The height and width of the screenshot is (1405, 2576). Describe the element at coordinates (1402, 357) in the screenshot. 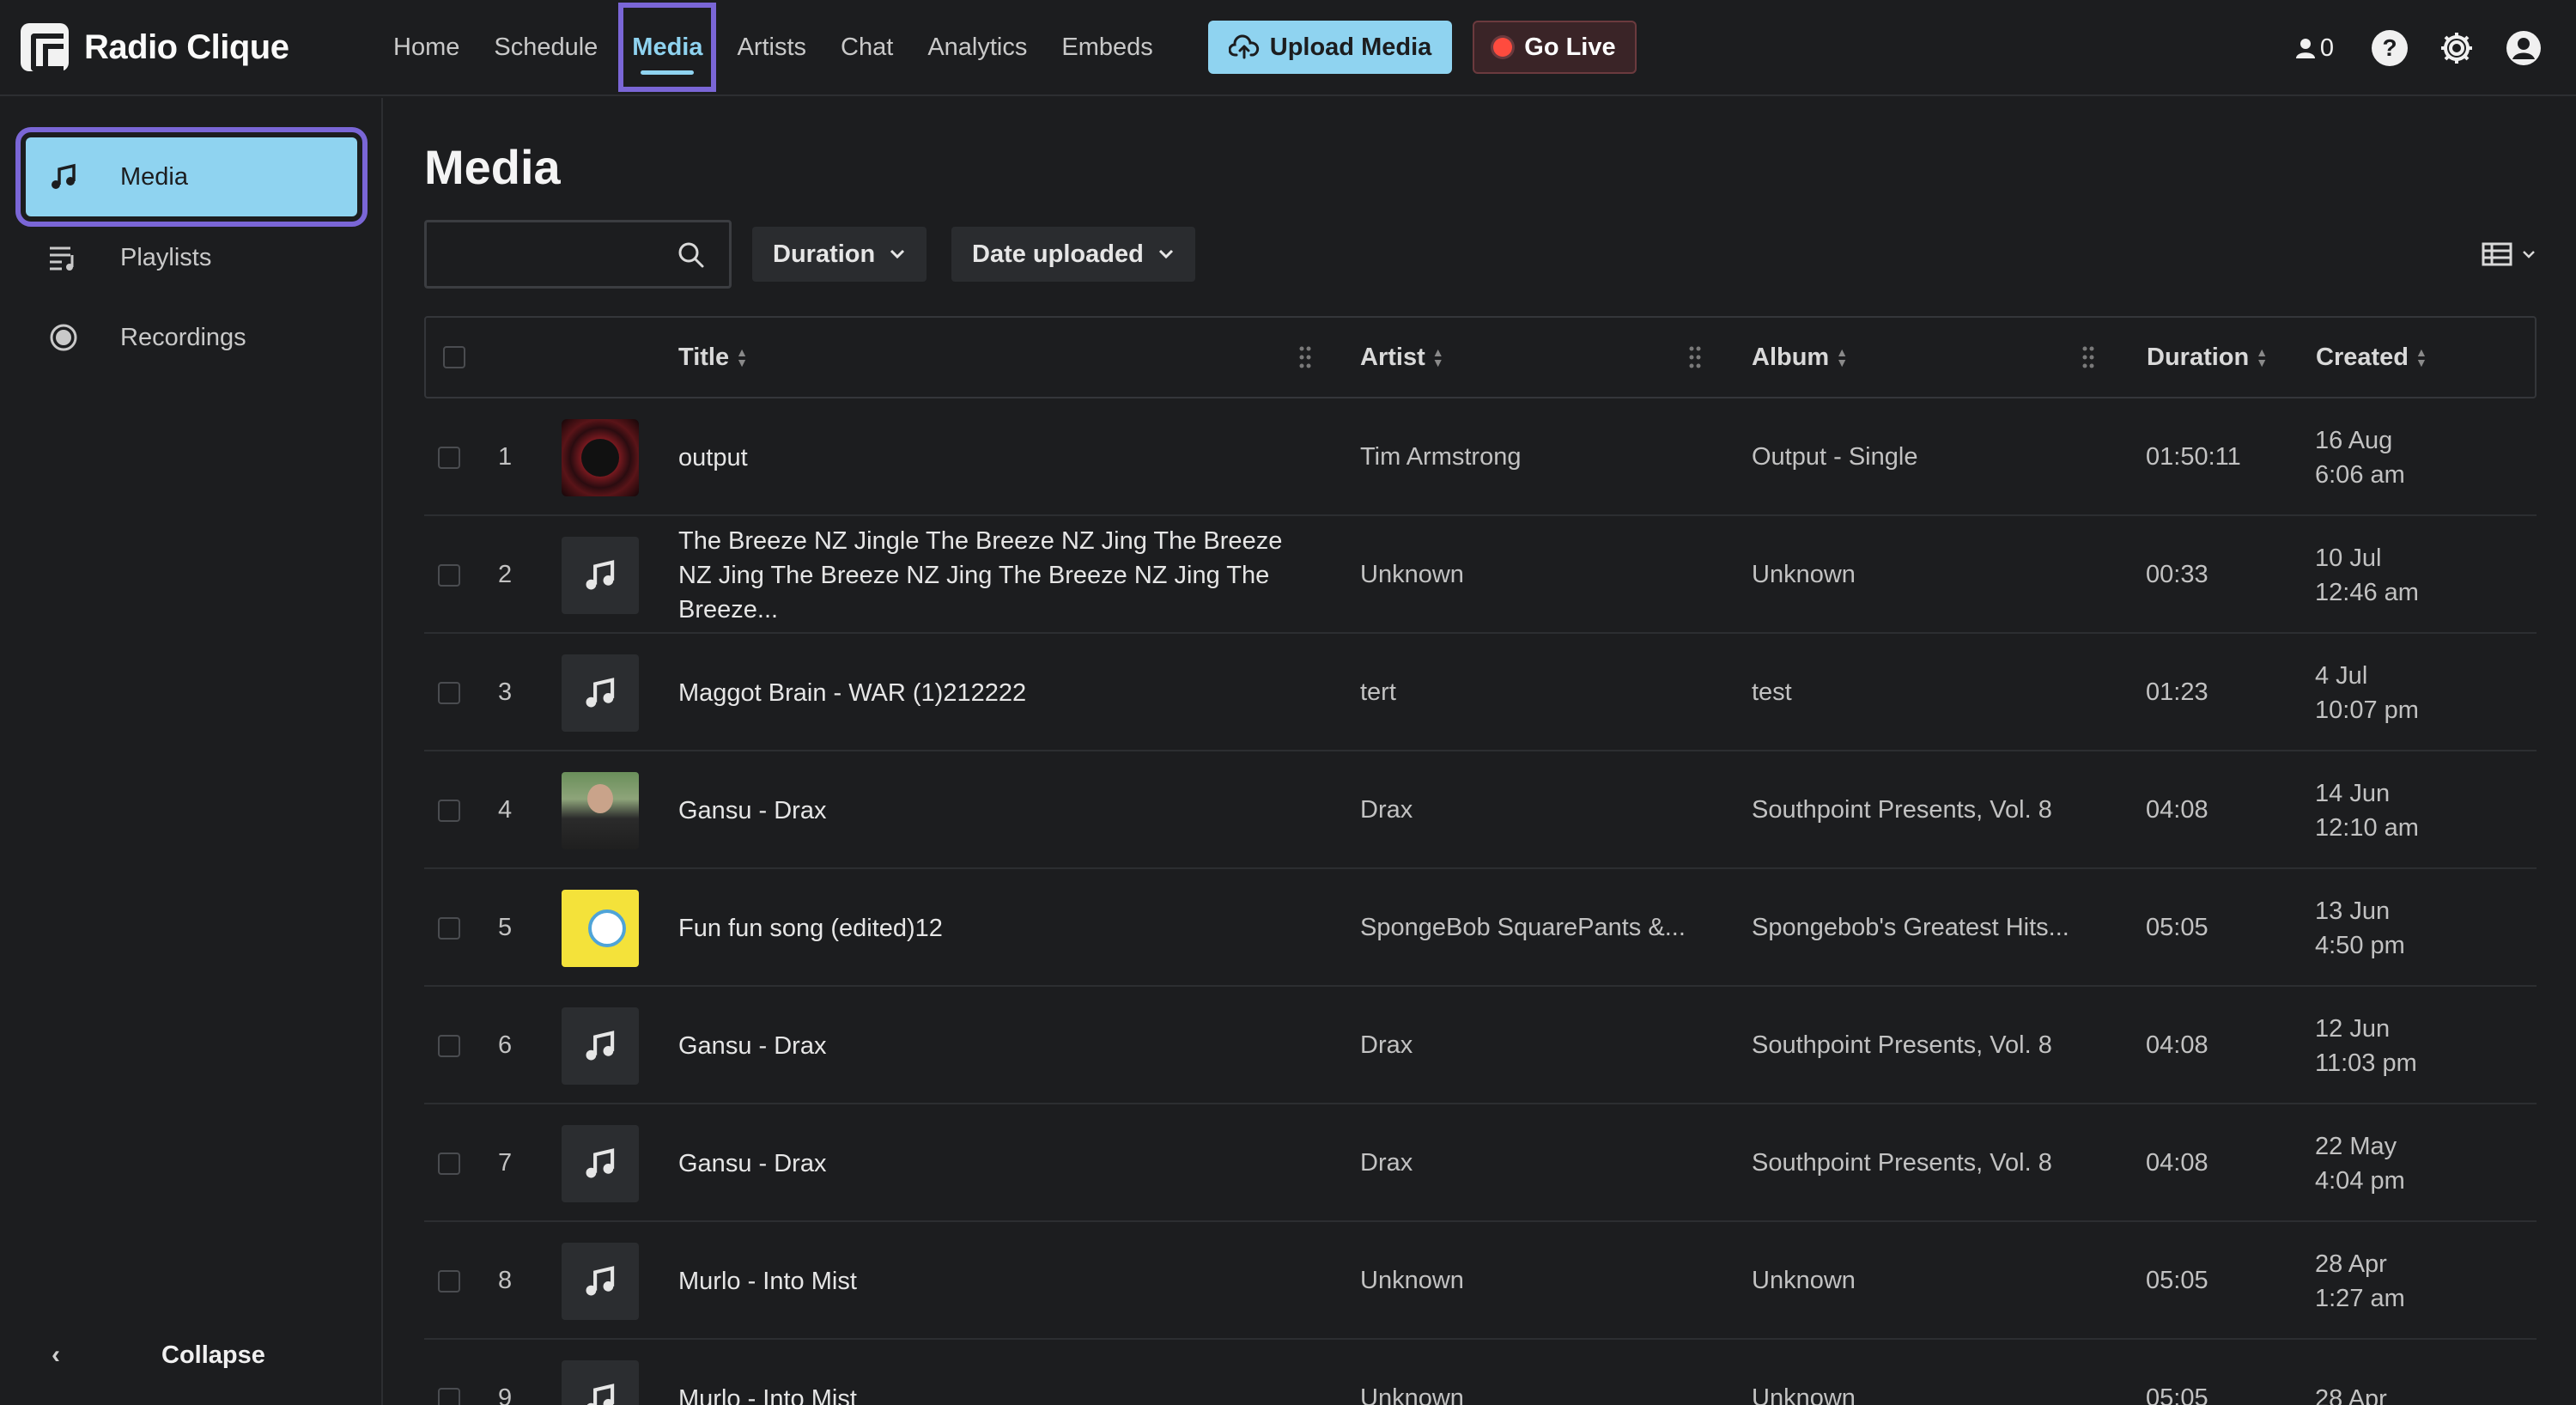

I see `column-header-artist: Artist ▲ ▼` at that location.